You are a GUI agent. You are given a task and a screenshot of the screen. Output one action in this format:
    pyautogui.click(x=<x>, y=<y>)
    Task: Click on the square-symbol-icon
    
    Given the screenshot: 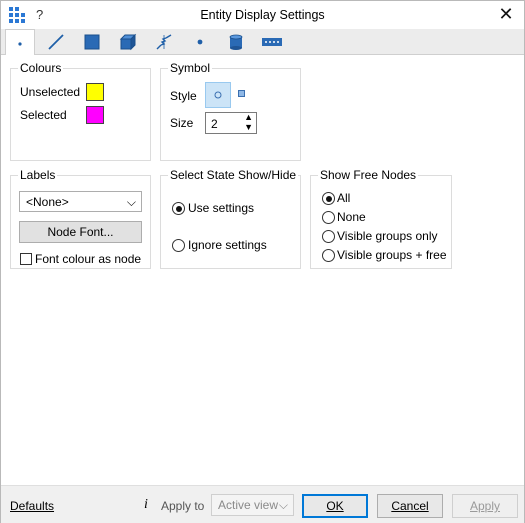 What is the action you would take?
    pyautogui.click(x=241, y=93)
    